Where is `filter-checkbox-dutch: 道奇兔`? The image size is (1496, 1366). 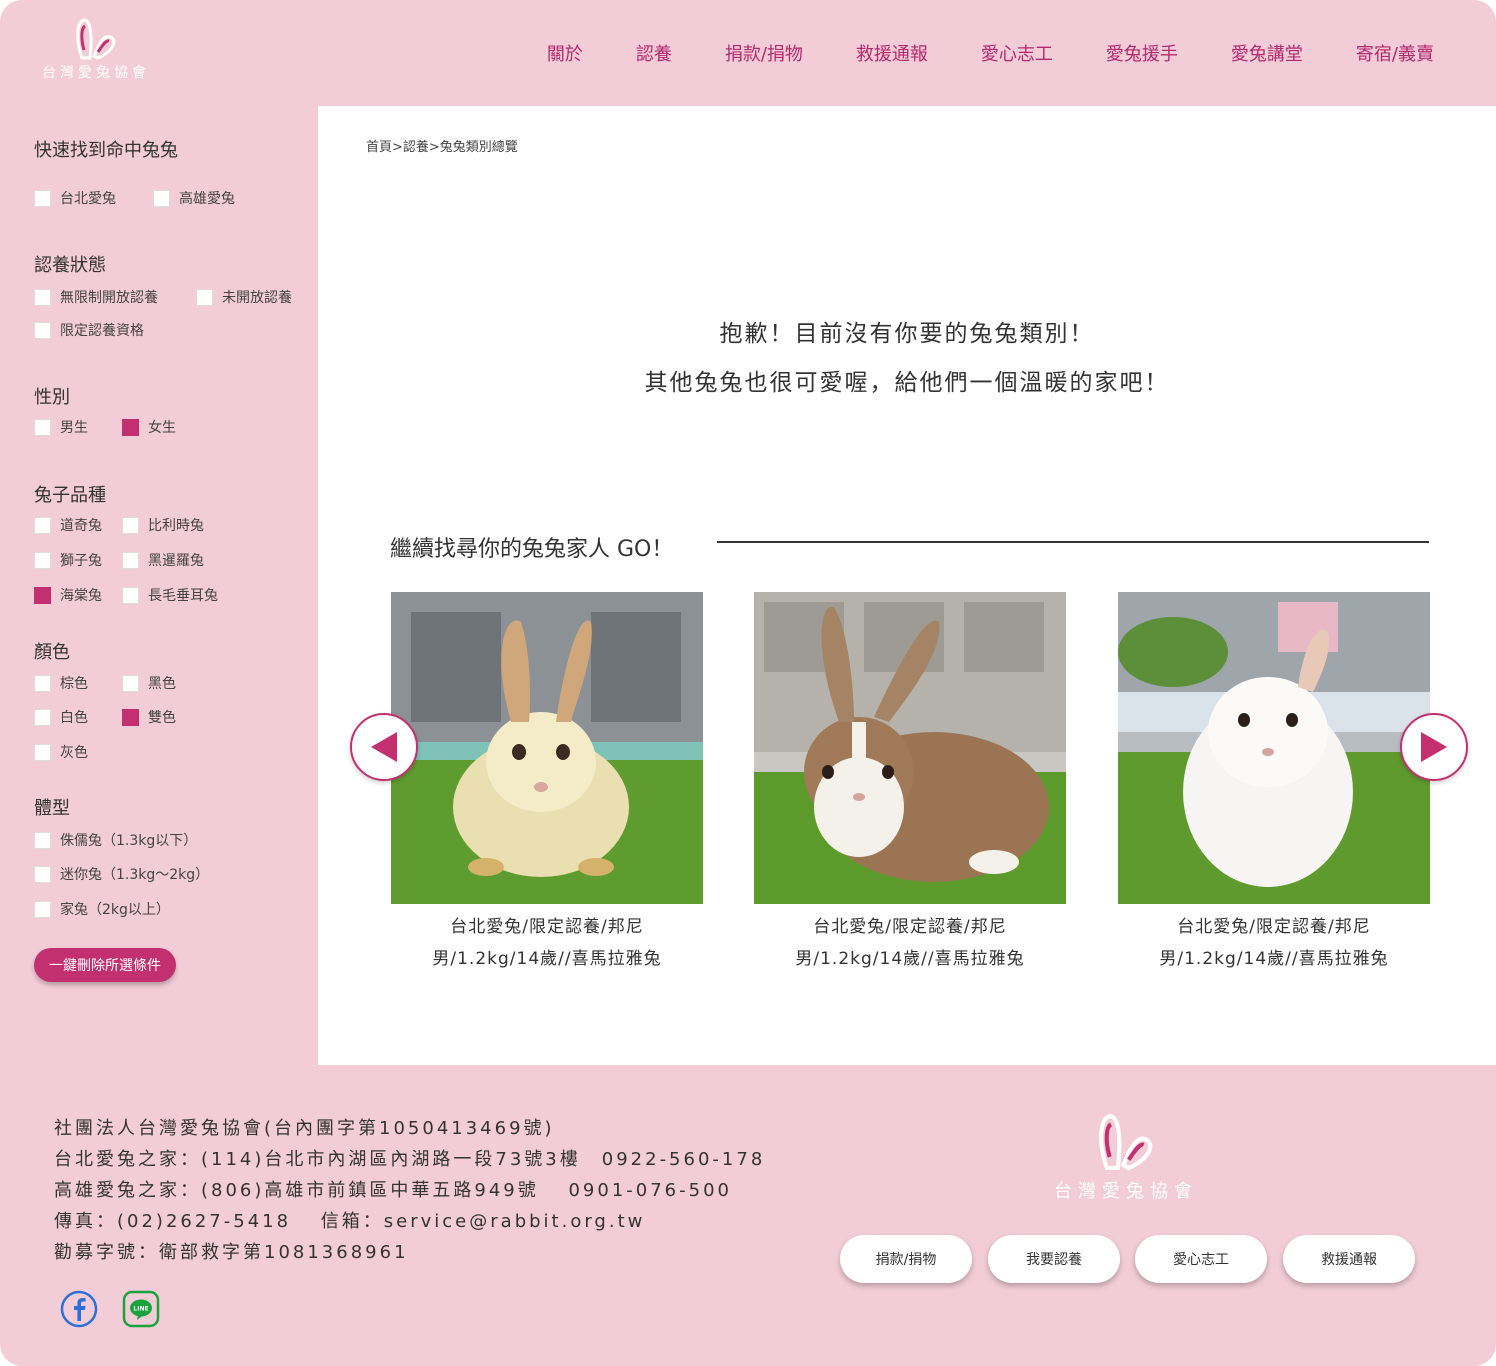
filter-checkbox-dutch: 道奇兔 is located at coordinates (68, 525).